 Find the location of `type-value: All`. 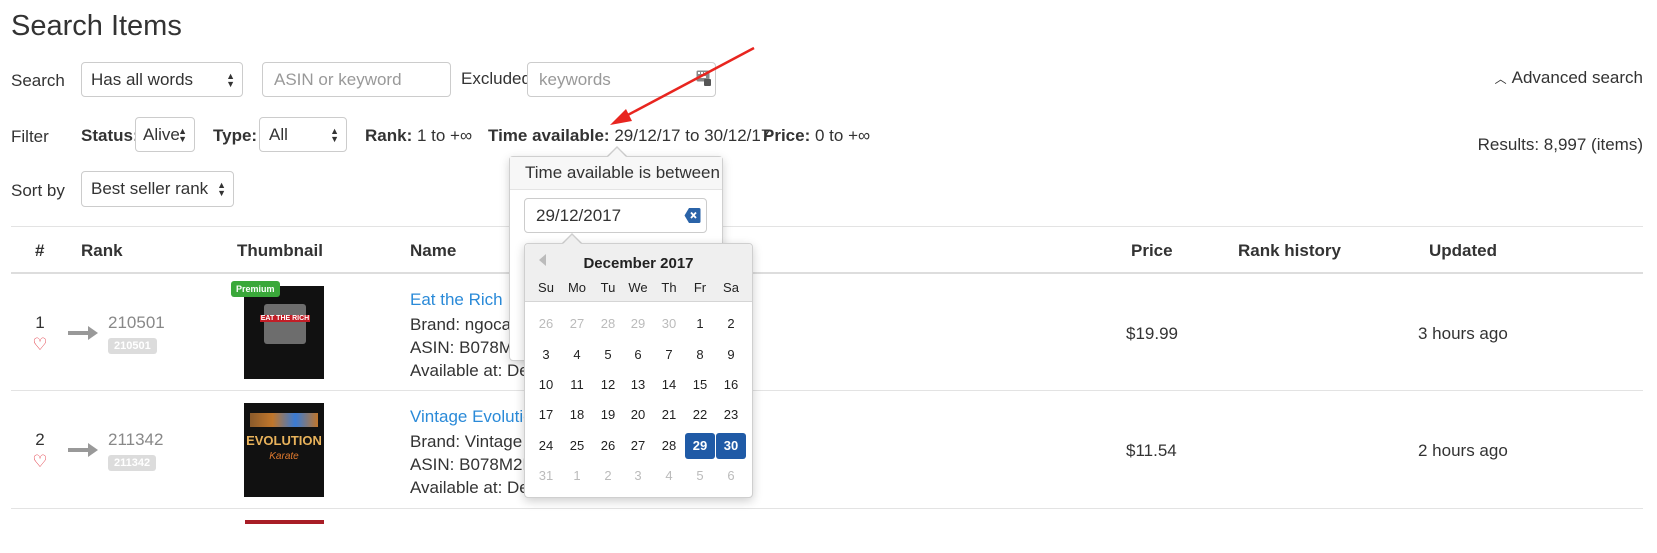

type-value: All is located at coordinates (278, 134).